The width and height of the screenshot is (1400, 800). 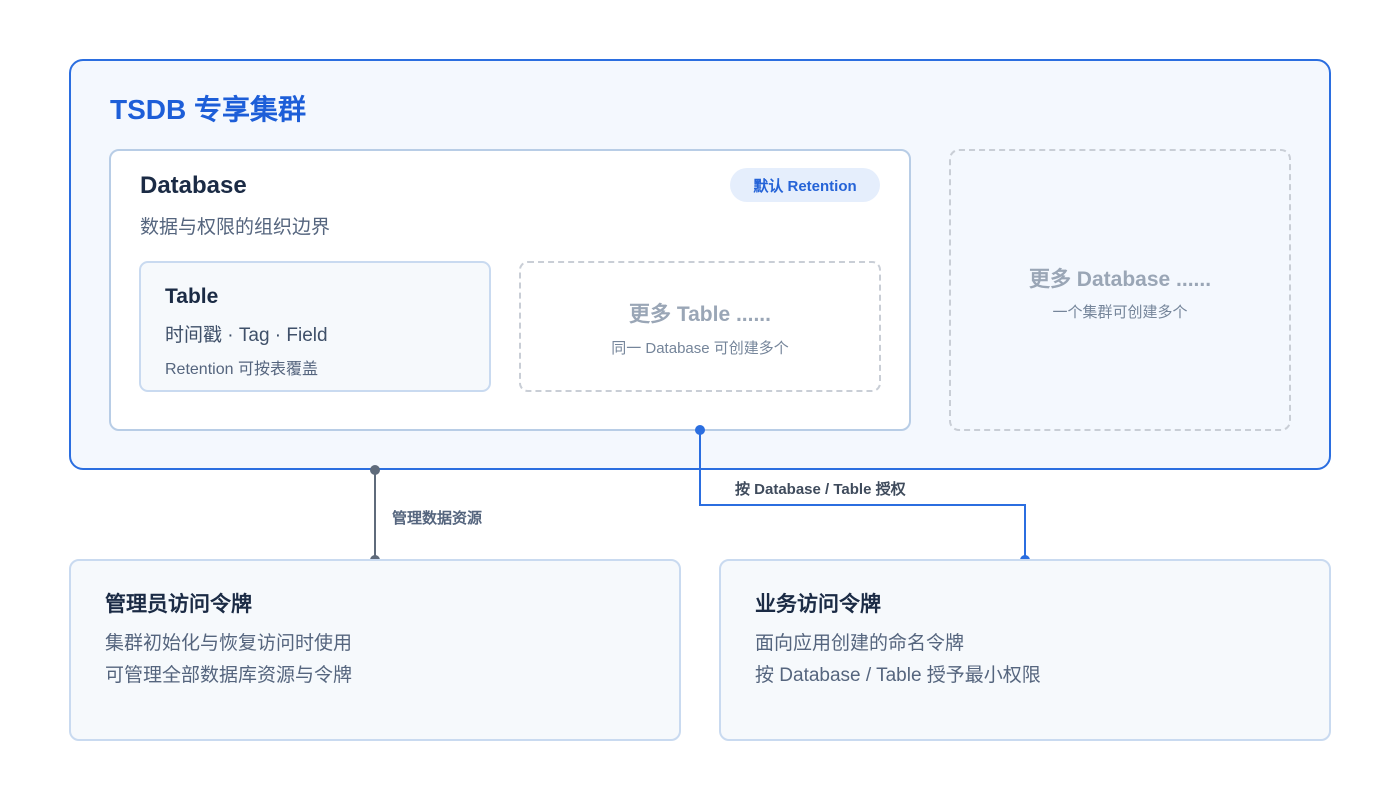 What do you see at coordinates (820, 489) in the screenshot?
I see `business-edge-label: 按 Database / Table 授权` at bounding box center [820, 489].